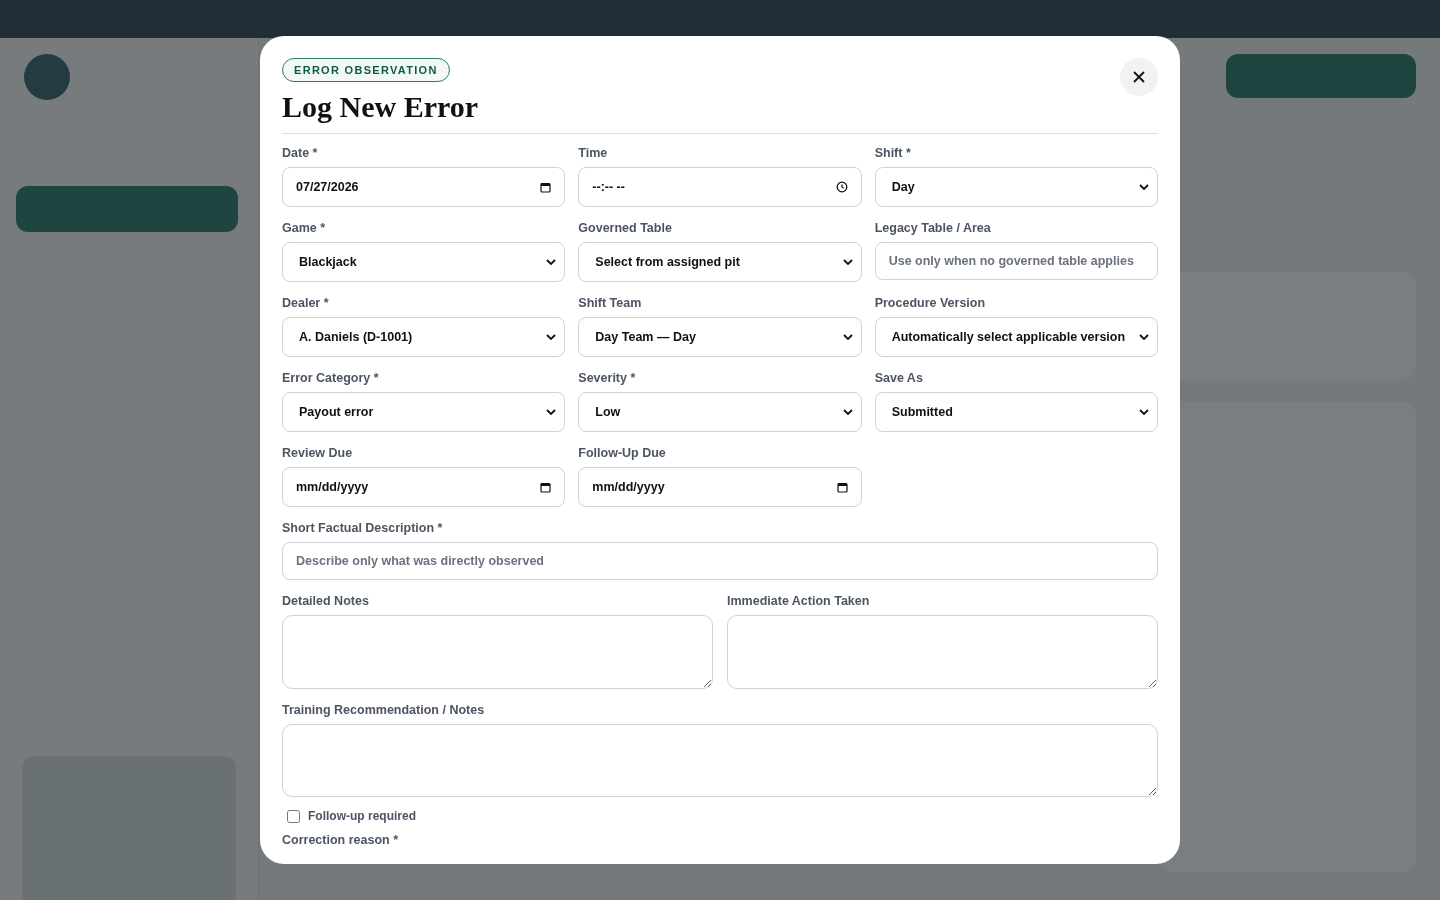 The width and height of the screenshot is (1440, 900). What do you see at coordinates (424, 412) in the screenshot?
I see `select-field: Payout error` at bounding box center [424, 412].